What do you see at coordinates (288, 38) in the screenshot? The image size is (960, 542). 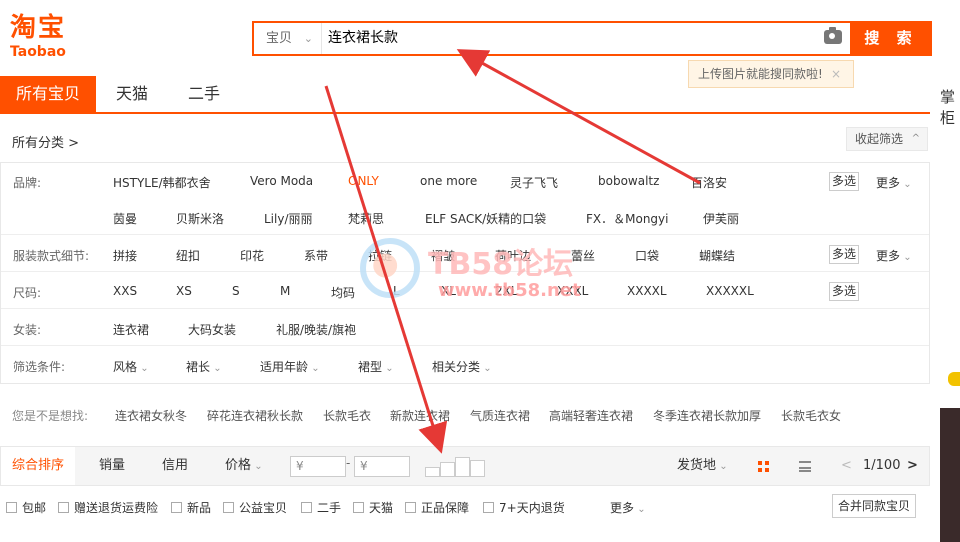 I see `search-scope-select: 宝贝 ⌄` at bounding box center [288, 38].